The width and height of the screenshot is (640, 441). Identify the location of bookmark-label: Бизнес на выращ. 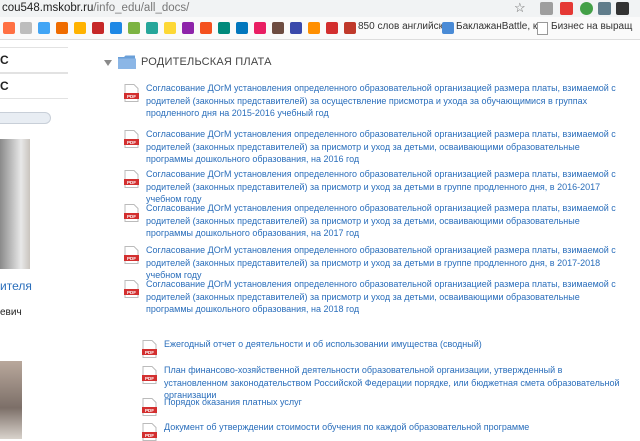
(591, 26).